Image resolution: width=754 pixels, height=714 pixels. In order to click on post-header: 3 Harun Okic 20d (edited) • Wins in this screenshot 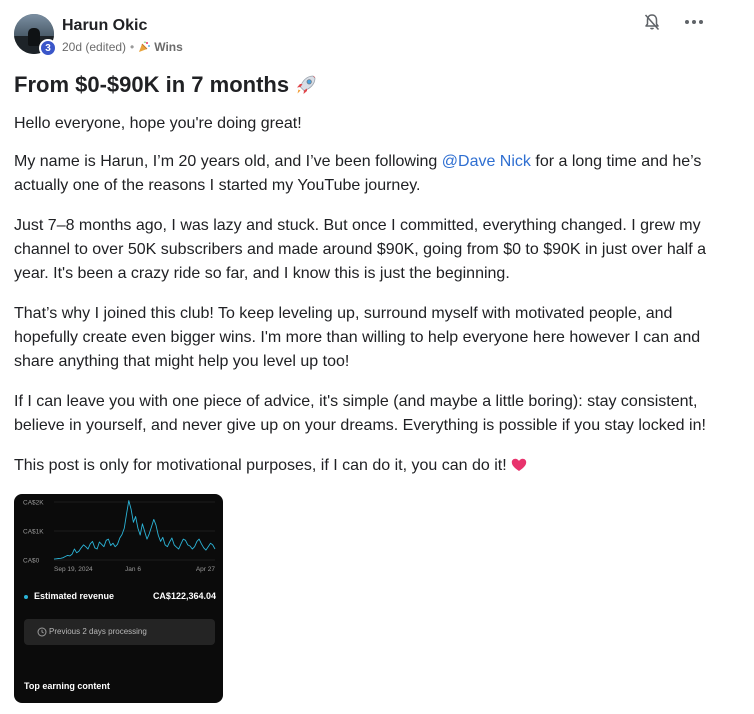, I will do `click(374, 36)`.